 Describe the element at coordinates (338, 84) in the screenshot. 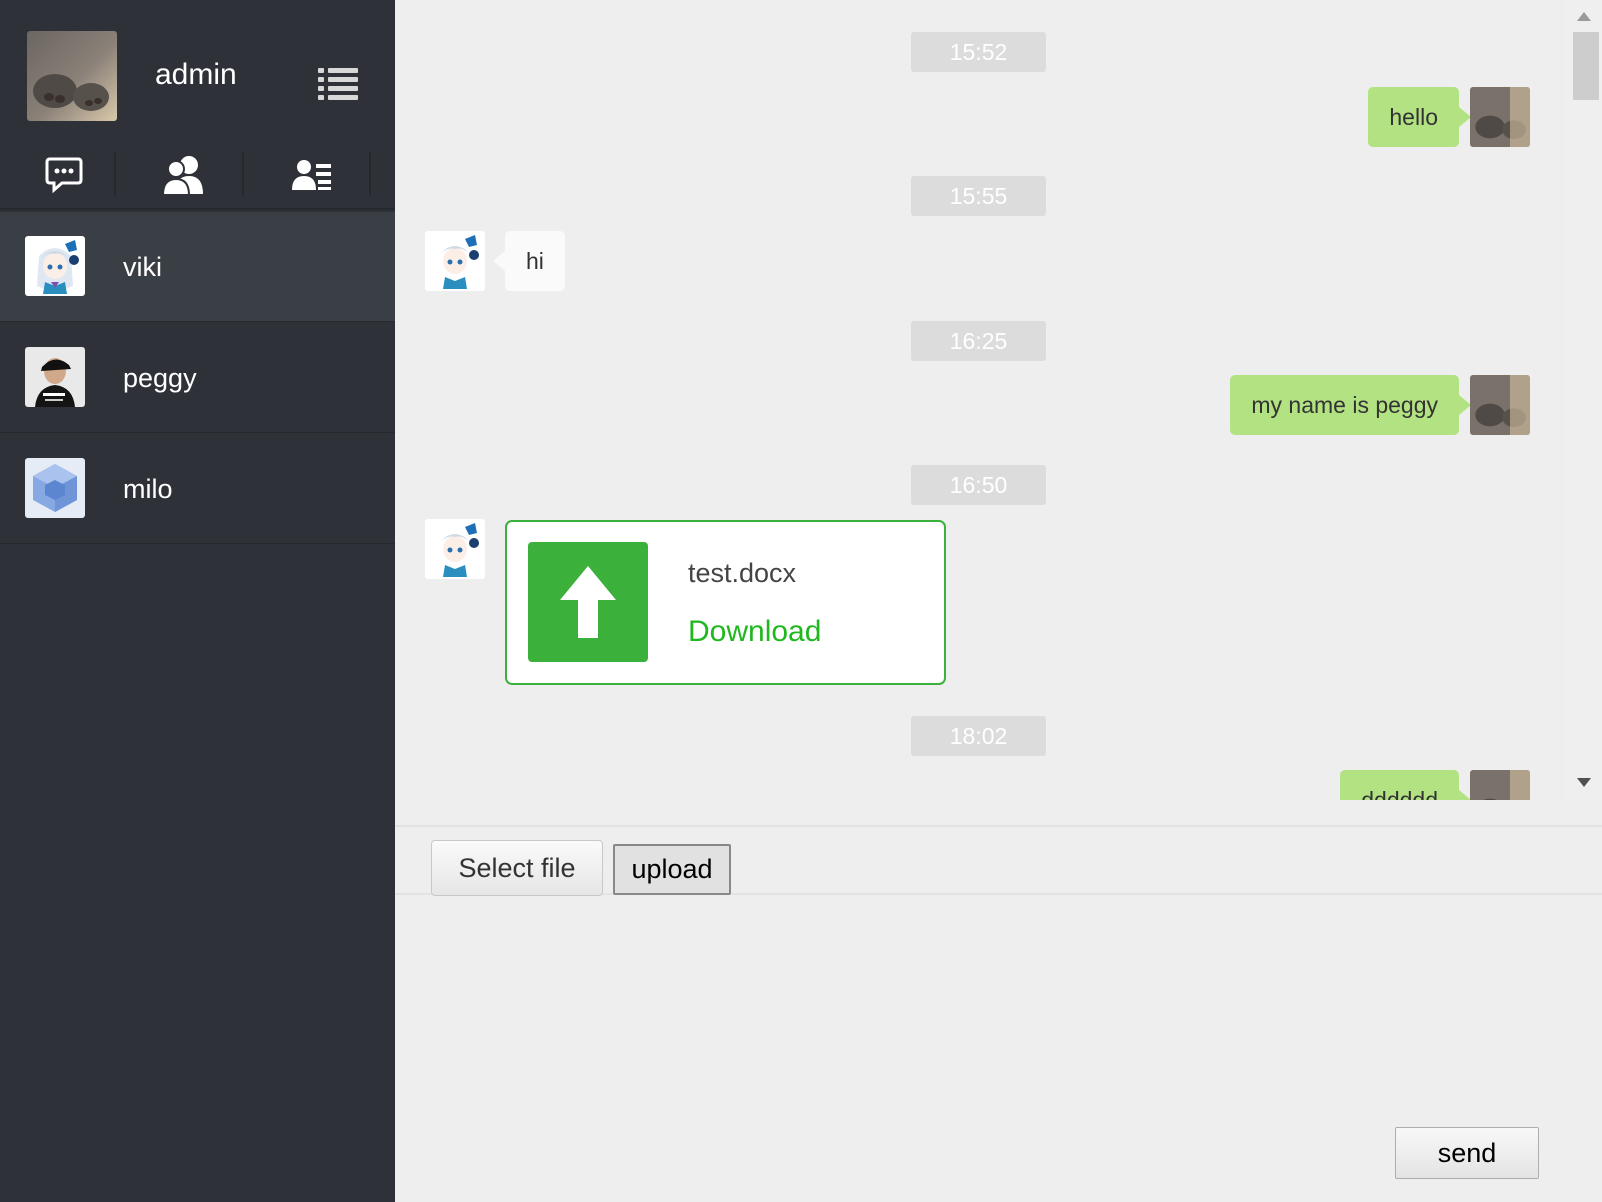

I see `list-menu-icon` at that location.